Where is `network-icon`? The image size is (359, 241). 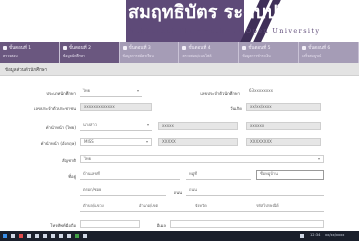
network-icon is located at coordinates (302, 236).